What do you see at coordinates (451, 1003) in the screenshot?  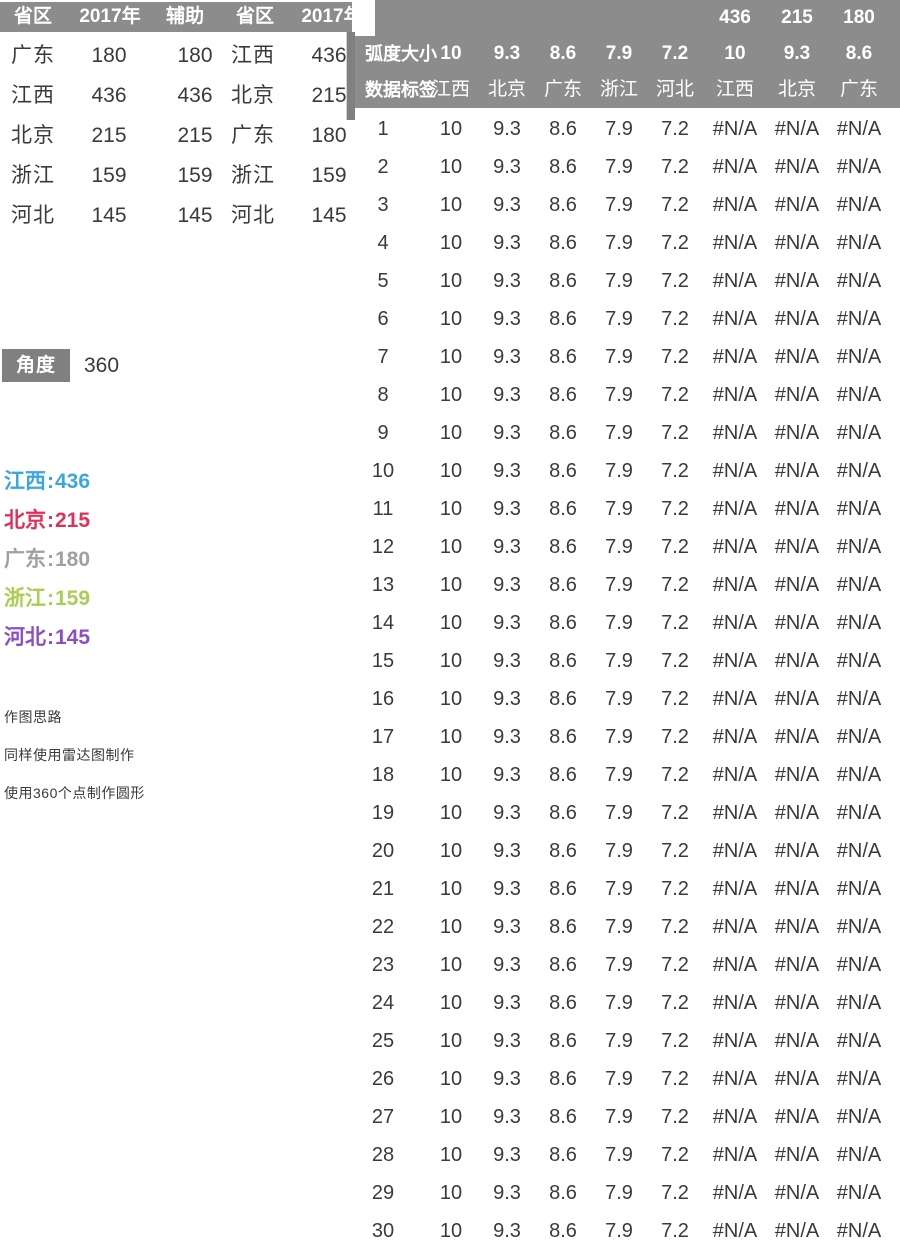 I see `right-cell-r23-c0: 10` at bounding box center [451, 1003].